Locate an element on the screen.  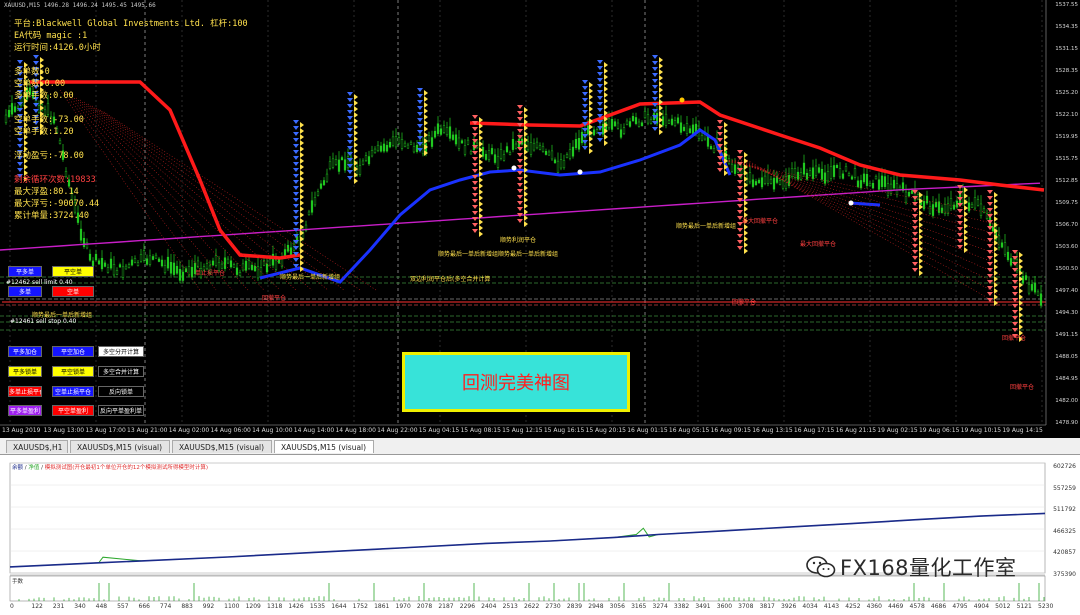
ea-control-button: 空单止损平仓 is located at coordinates (73, 391).